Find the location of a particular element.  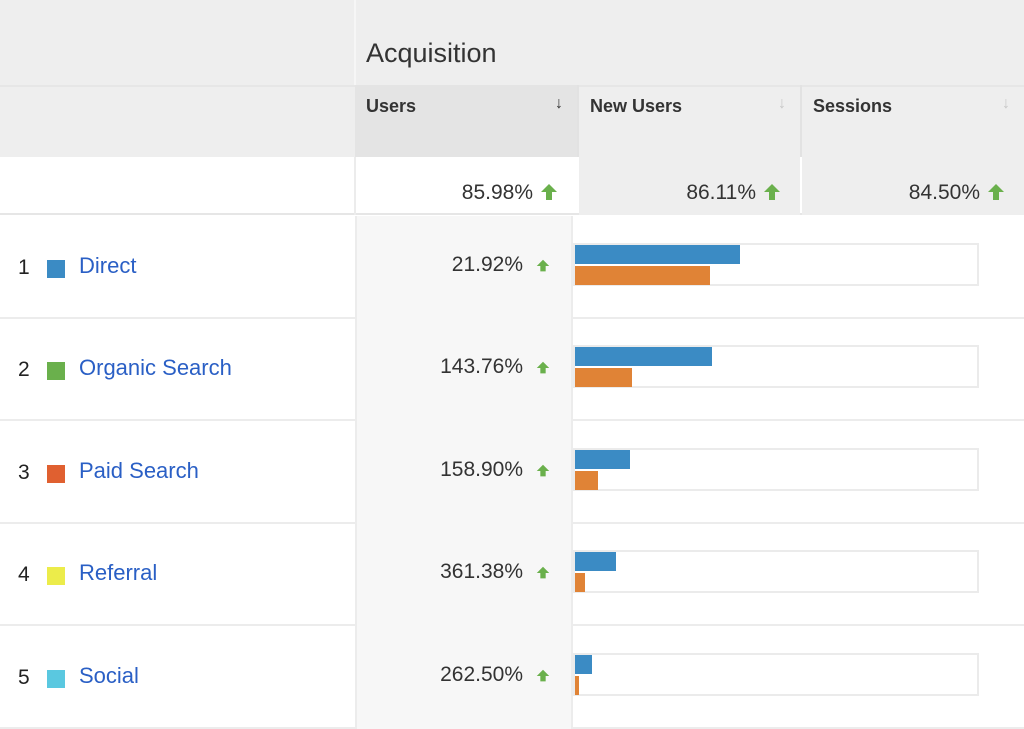

users-change-cell: 361.38% is located at coordinates (464, 574).